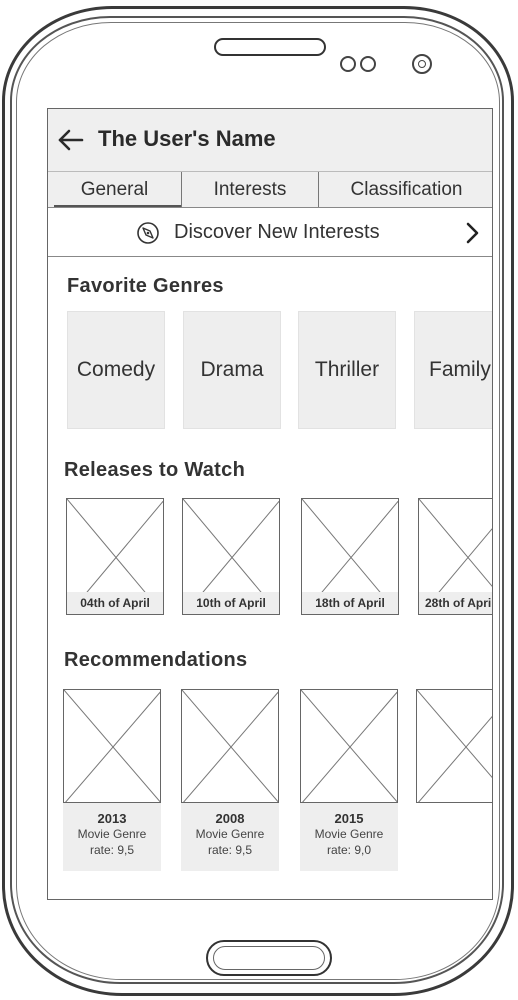  Describe the element at coordinates (115, 603) in the screenshot. I see `release-date: 04th of April` at that location.